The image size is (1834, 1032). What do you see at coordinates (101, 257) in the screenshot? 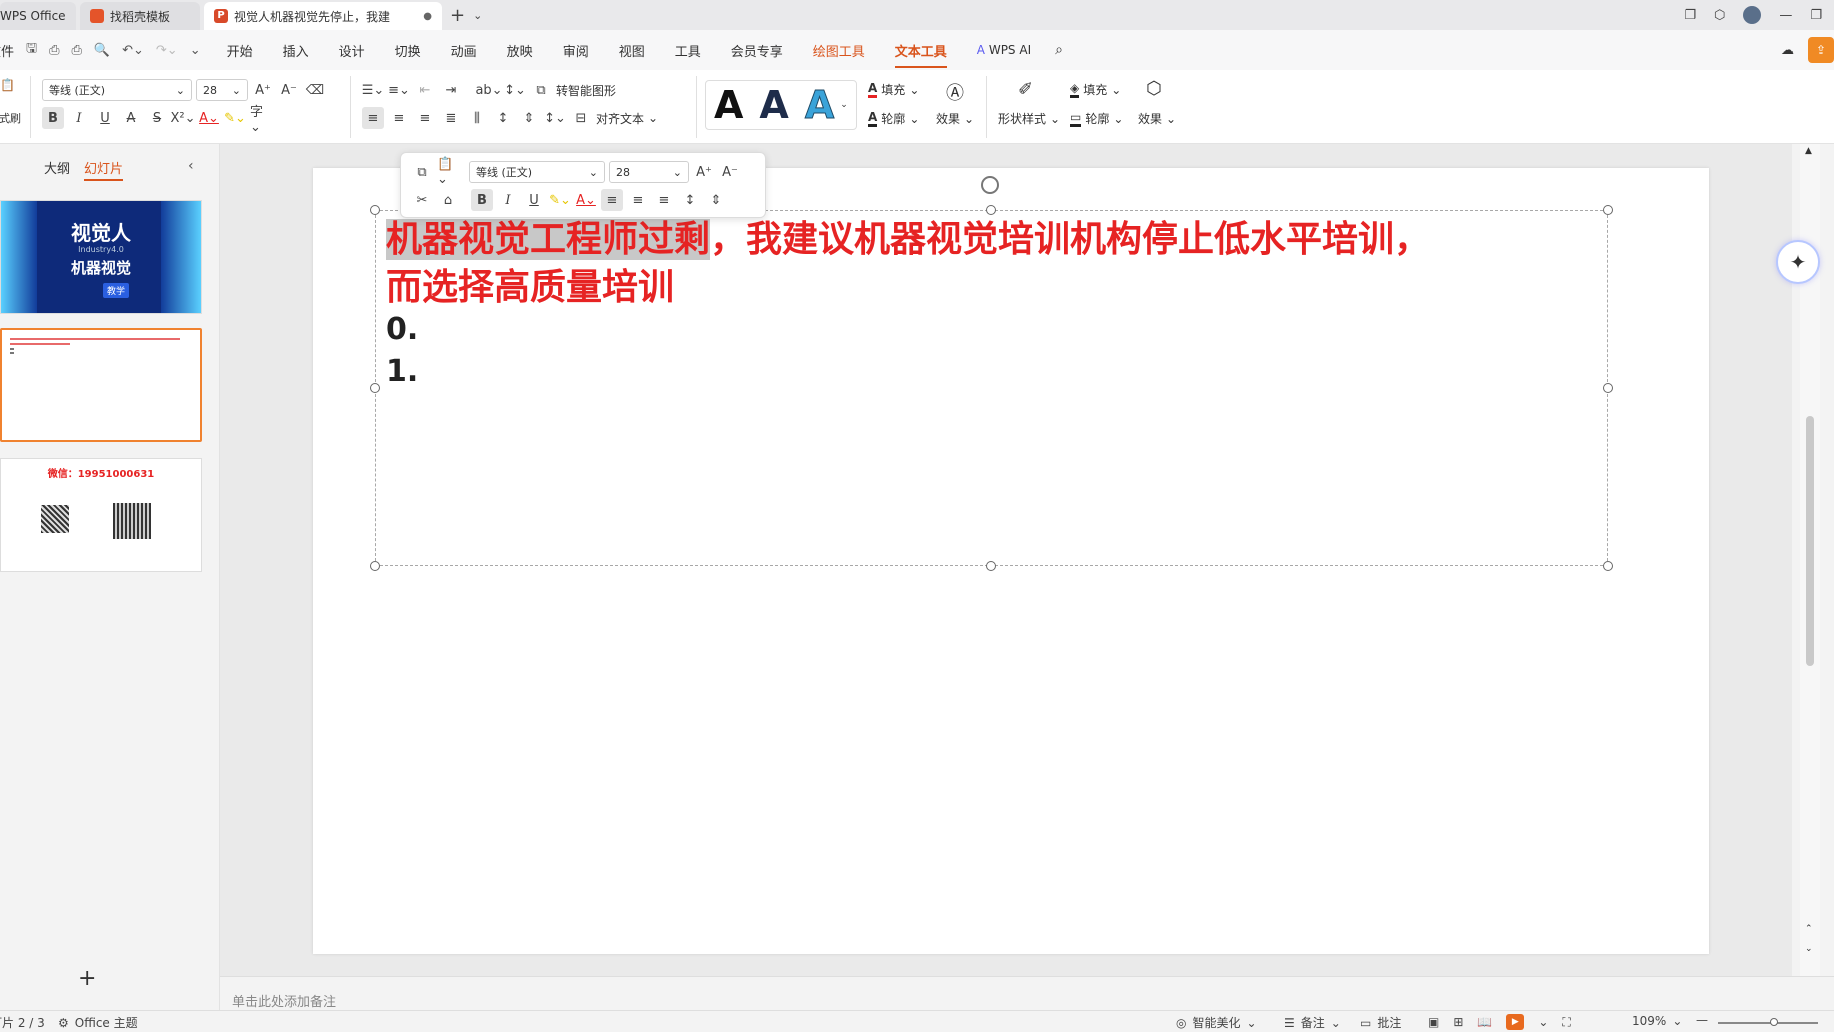
I see `slide-thumbnail-1: 视觉人 Industry4.0 机器视觉 教学` at bounding box center [101, 257].